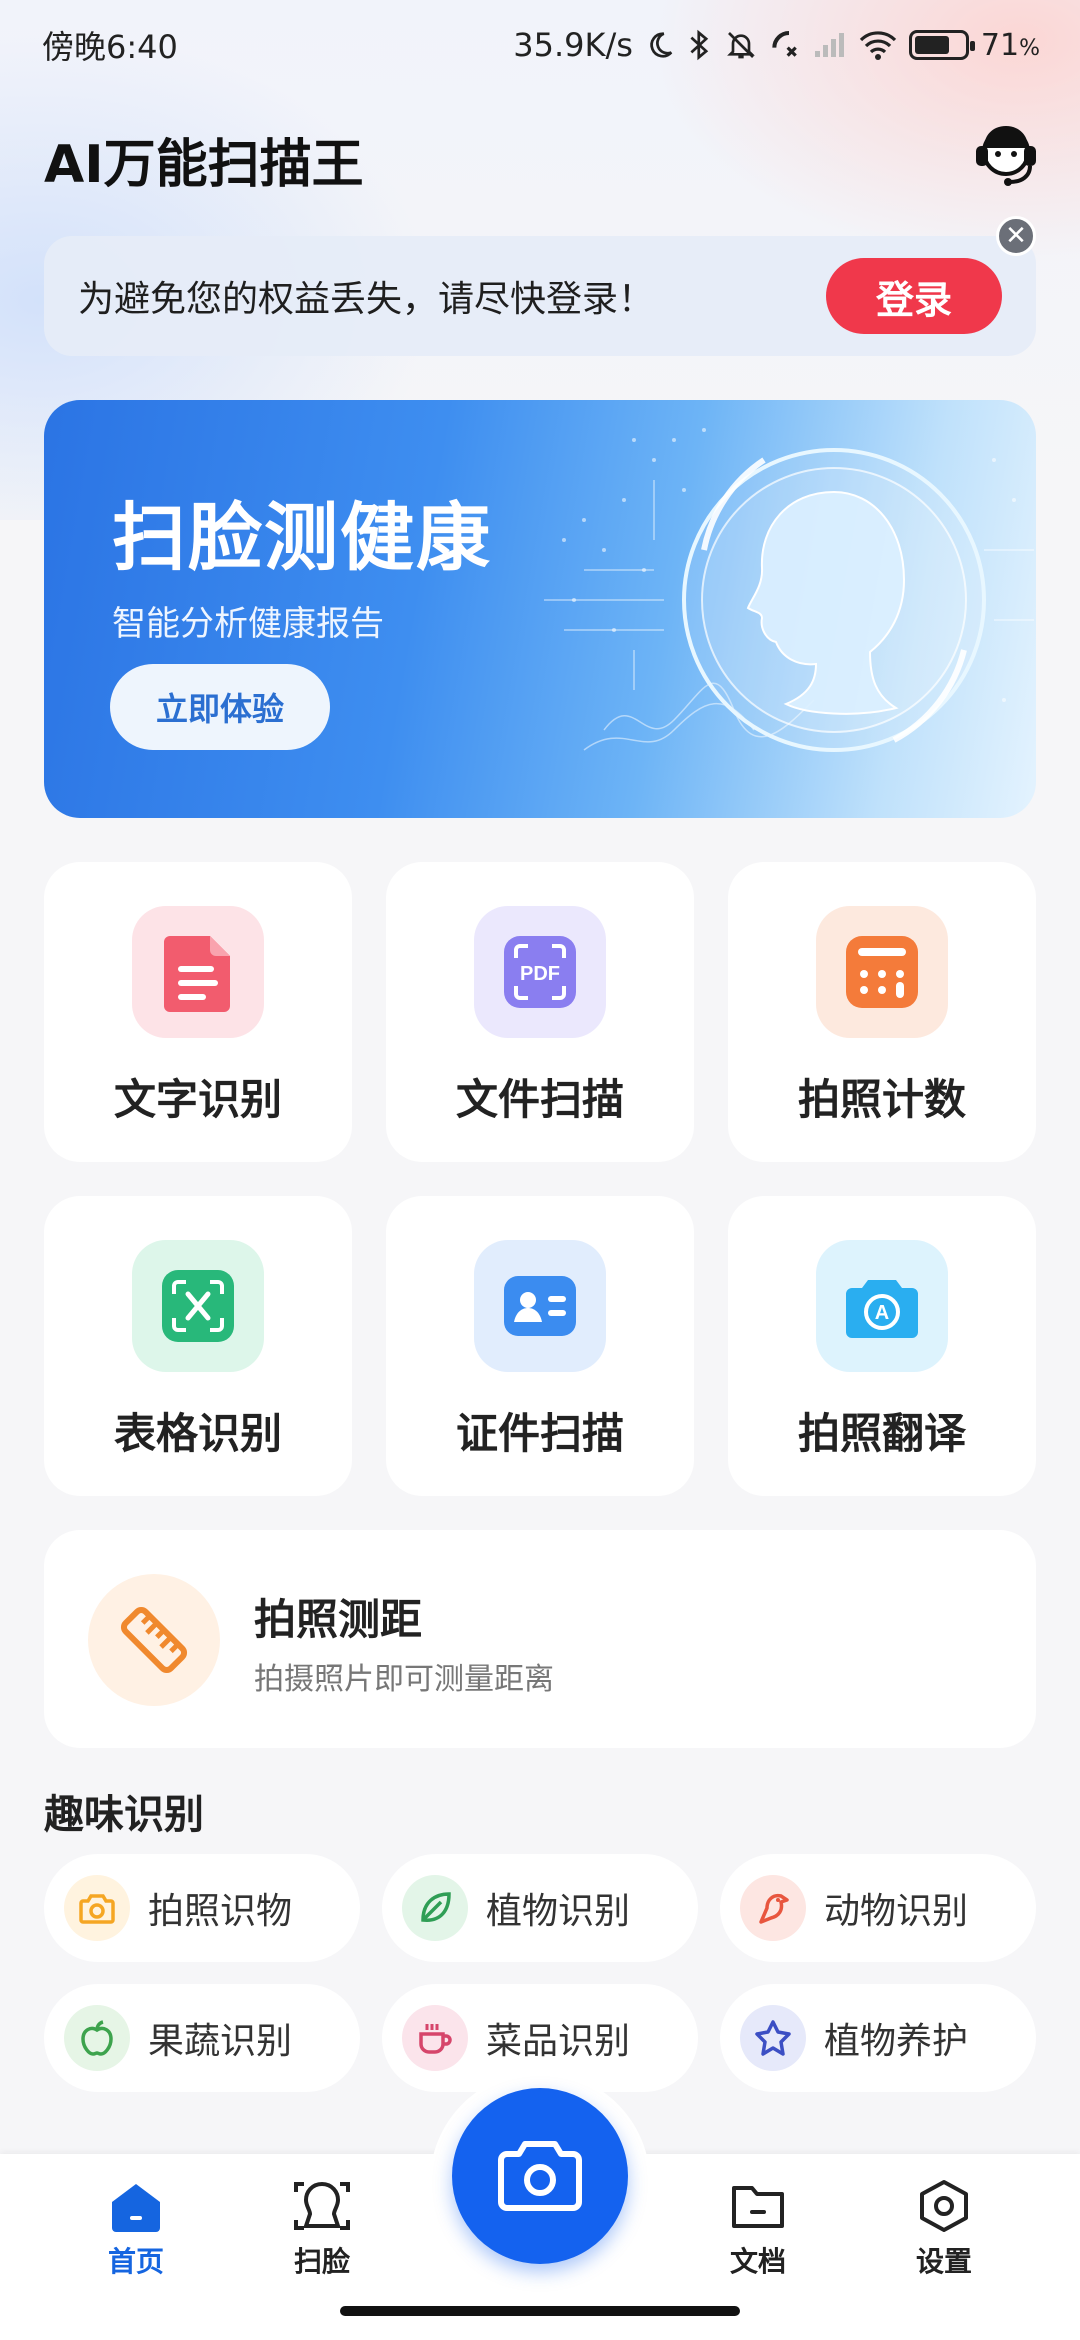 Image resolution: width=1080 pixels, height=2340 pixels. What do you see at coordinates (878, 45) in the screenshot?
I see `wifi-icon` at bounding box center [878, 45].